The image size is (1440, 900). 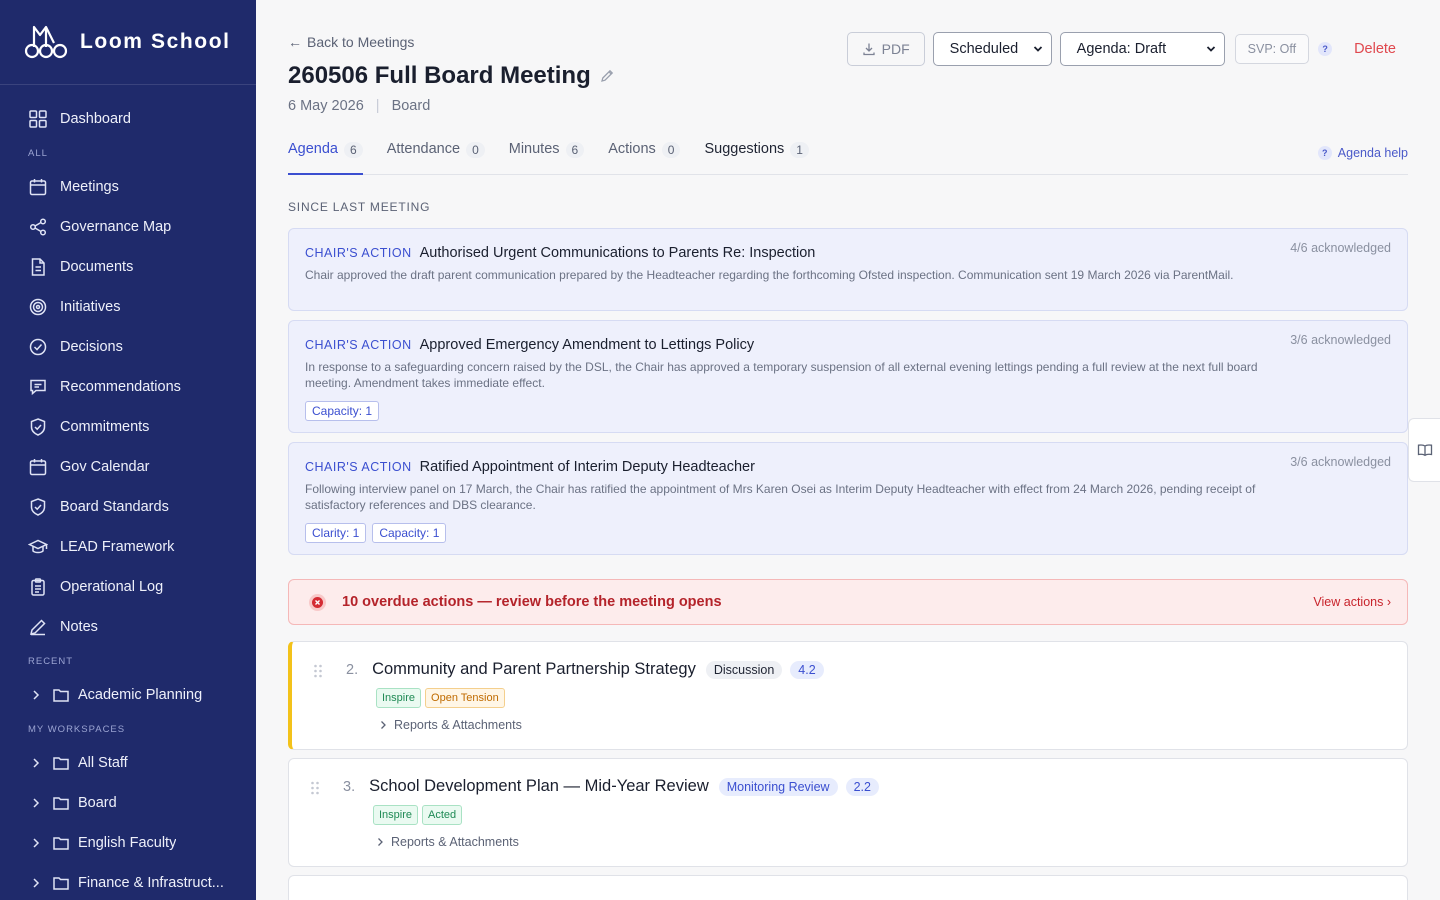 What do you see at coordinates (1375, 49) in the screenshot?
I see `delete-button: Delete` at bounding box center [1375, 49].